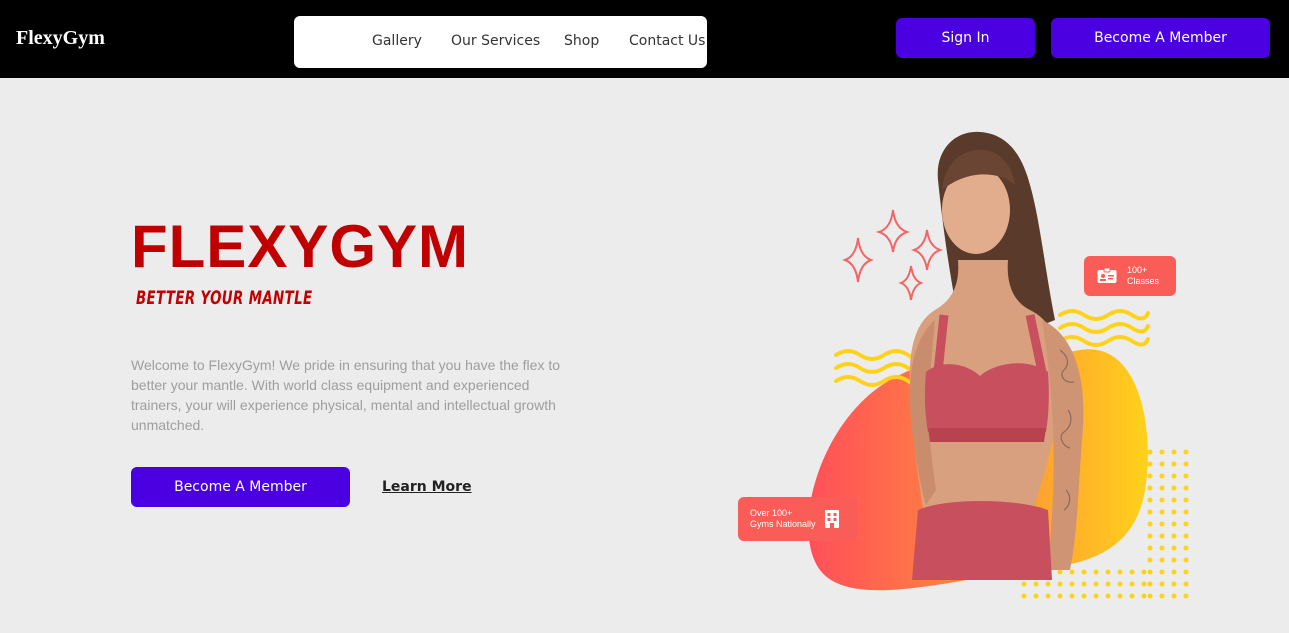 This screenshot has height=633, width=1289. Describe the element at coordinates (996, 355) in the screenshot. I see `athlete-figure` at that location.